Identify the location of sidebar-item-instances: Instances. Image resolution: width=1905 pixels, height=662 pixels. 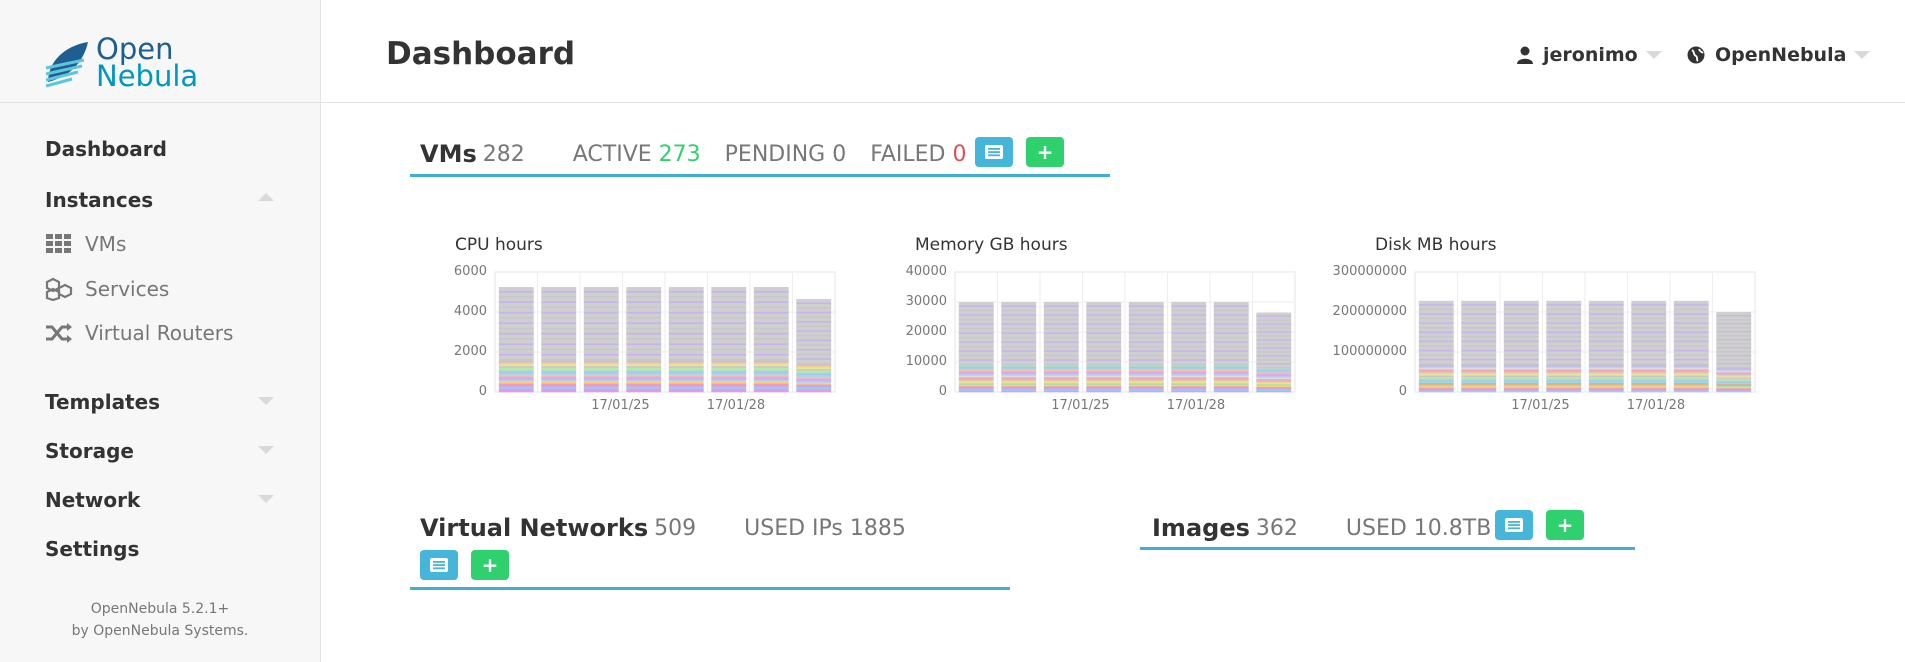
(99, 200).